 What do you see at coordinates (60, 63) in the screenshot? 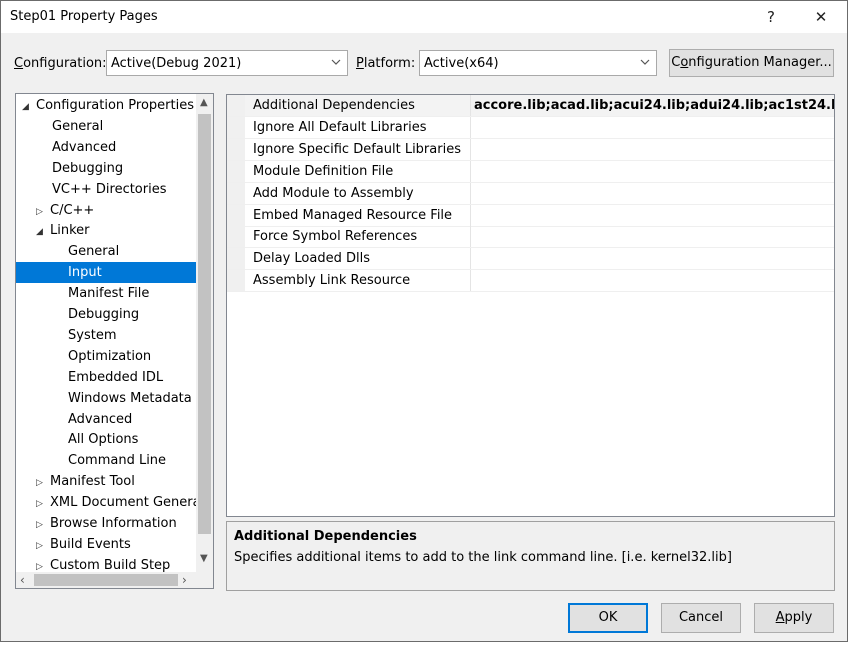
I see `configuration-label: Configuration:` at bounding box center [60, 63].